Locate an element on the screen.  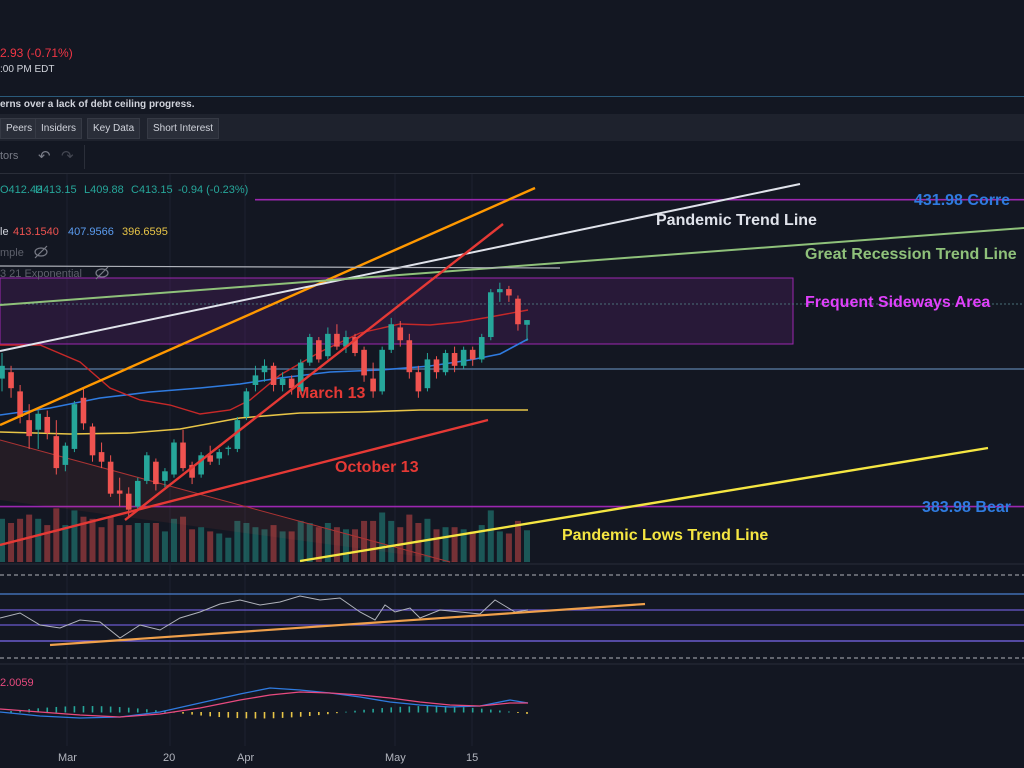
sideways-zone is located at coordinates (397, 311).